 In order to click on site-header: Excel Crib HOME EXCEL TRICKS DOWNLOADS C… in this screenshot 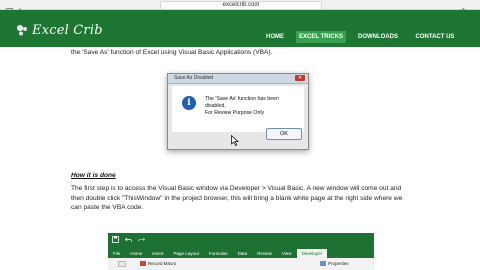, I will do `click(240, 28)`.